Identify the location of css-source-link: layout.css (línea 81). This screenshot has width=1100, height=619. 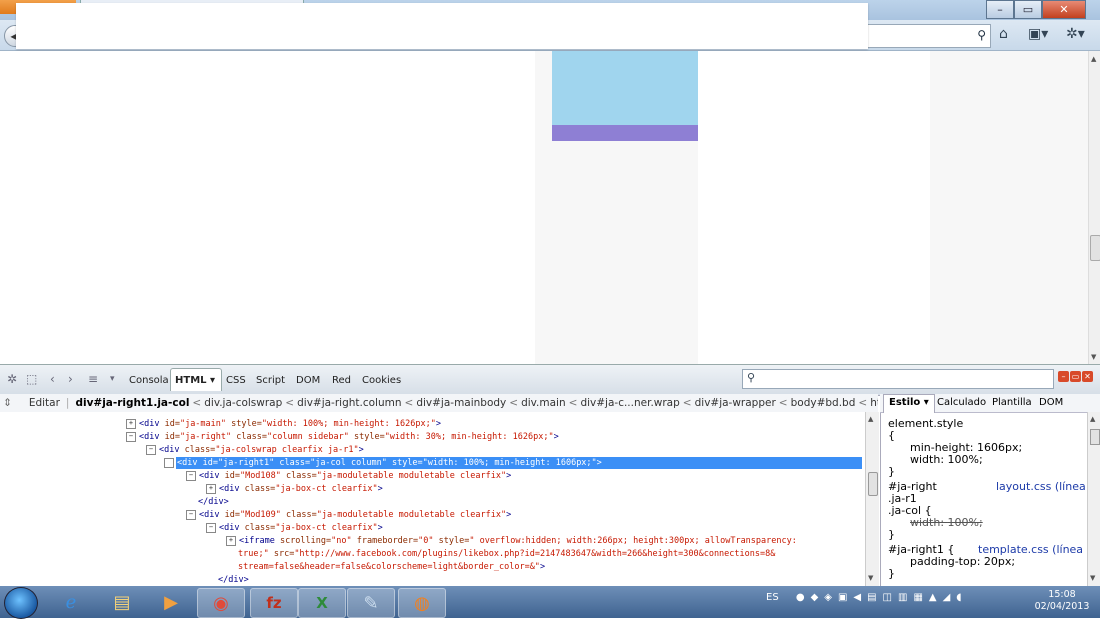
(1048, 487).